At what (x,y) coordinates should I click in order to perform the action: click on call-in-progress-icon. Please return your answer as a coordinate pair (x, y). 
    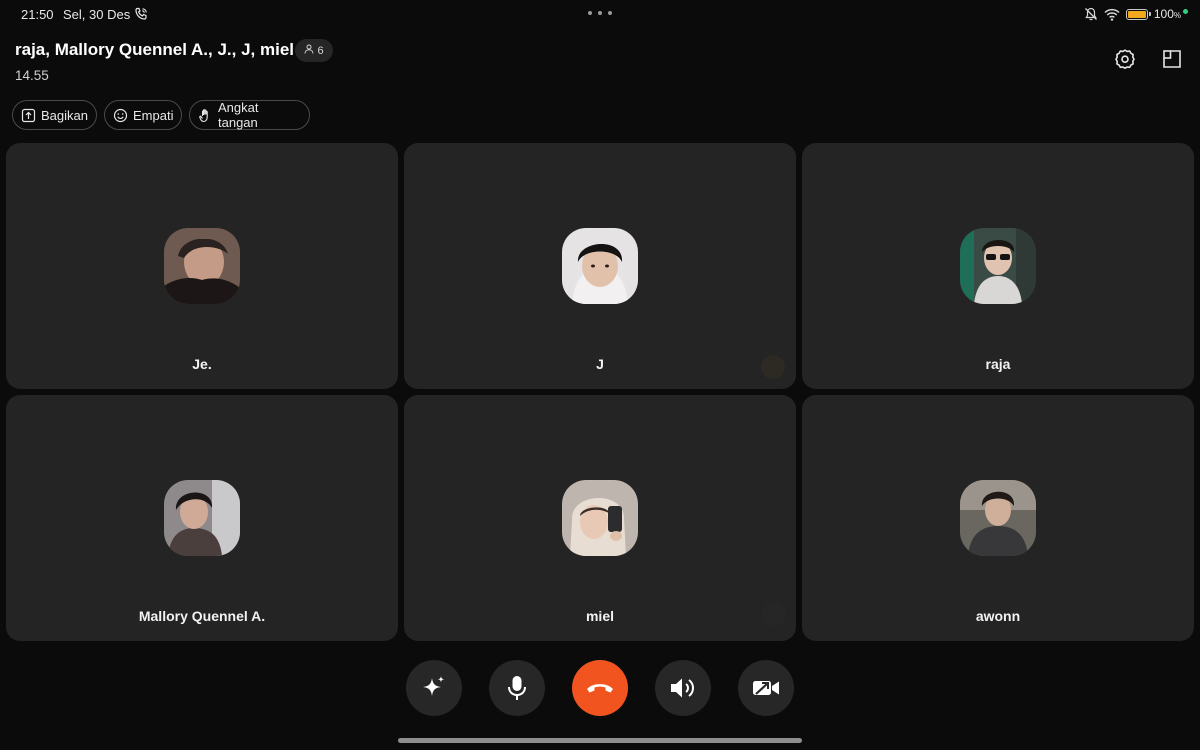
    Looking at the image, I should click on (141, 14).